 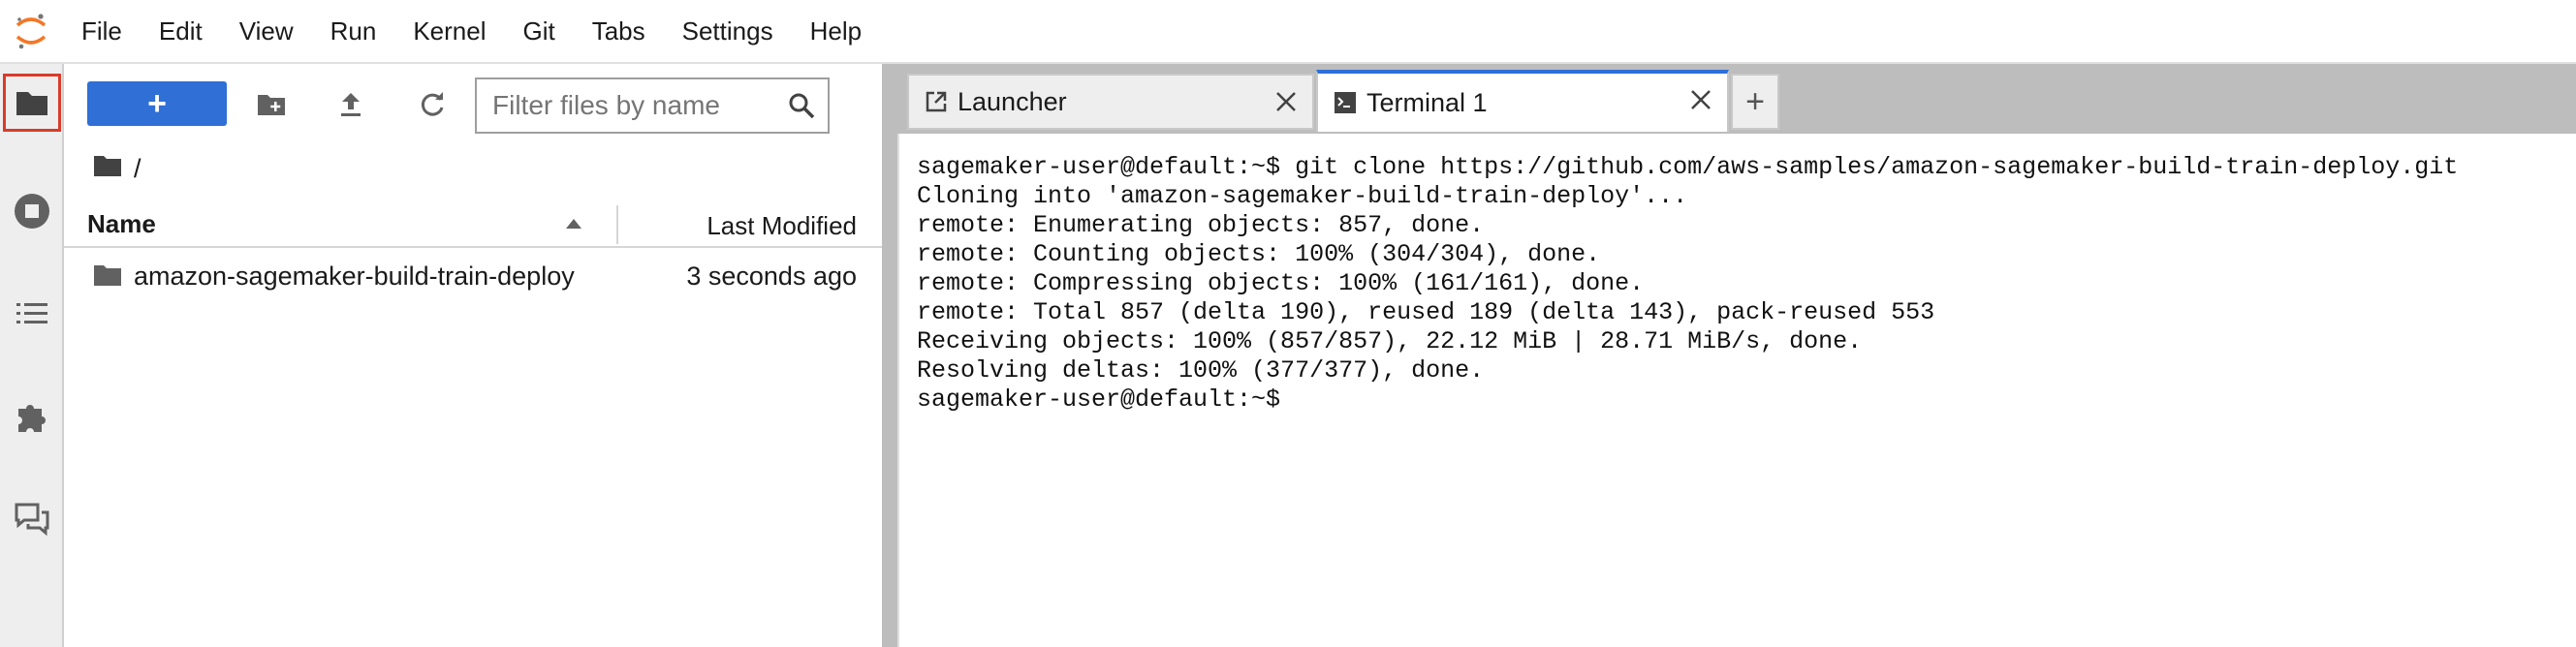 What do you see at coordinates (1201, 225) in the screenshot?
I see `terminal-line: remote: Enumerating objects: 857, done.` at bounding box center [1201, 225].